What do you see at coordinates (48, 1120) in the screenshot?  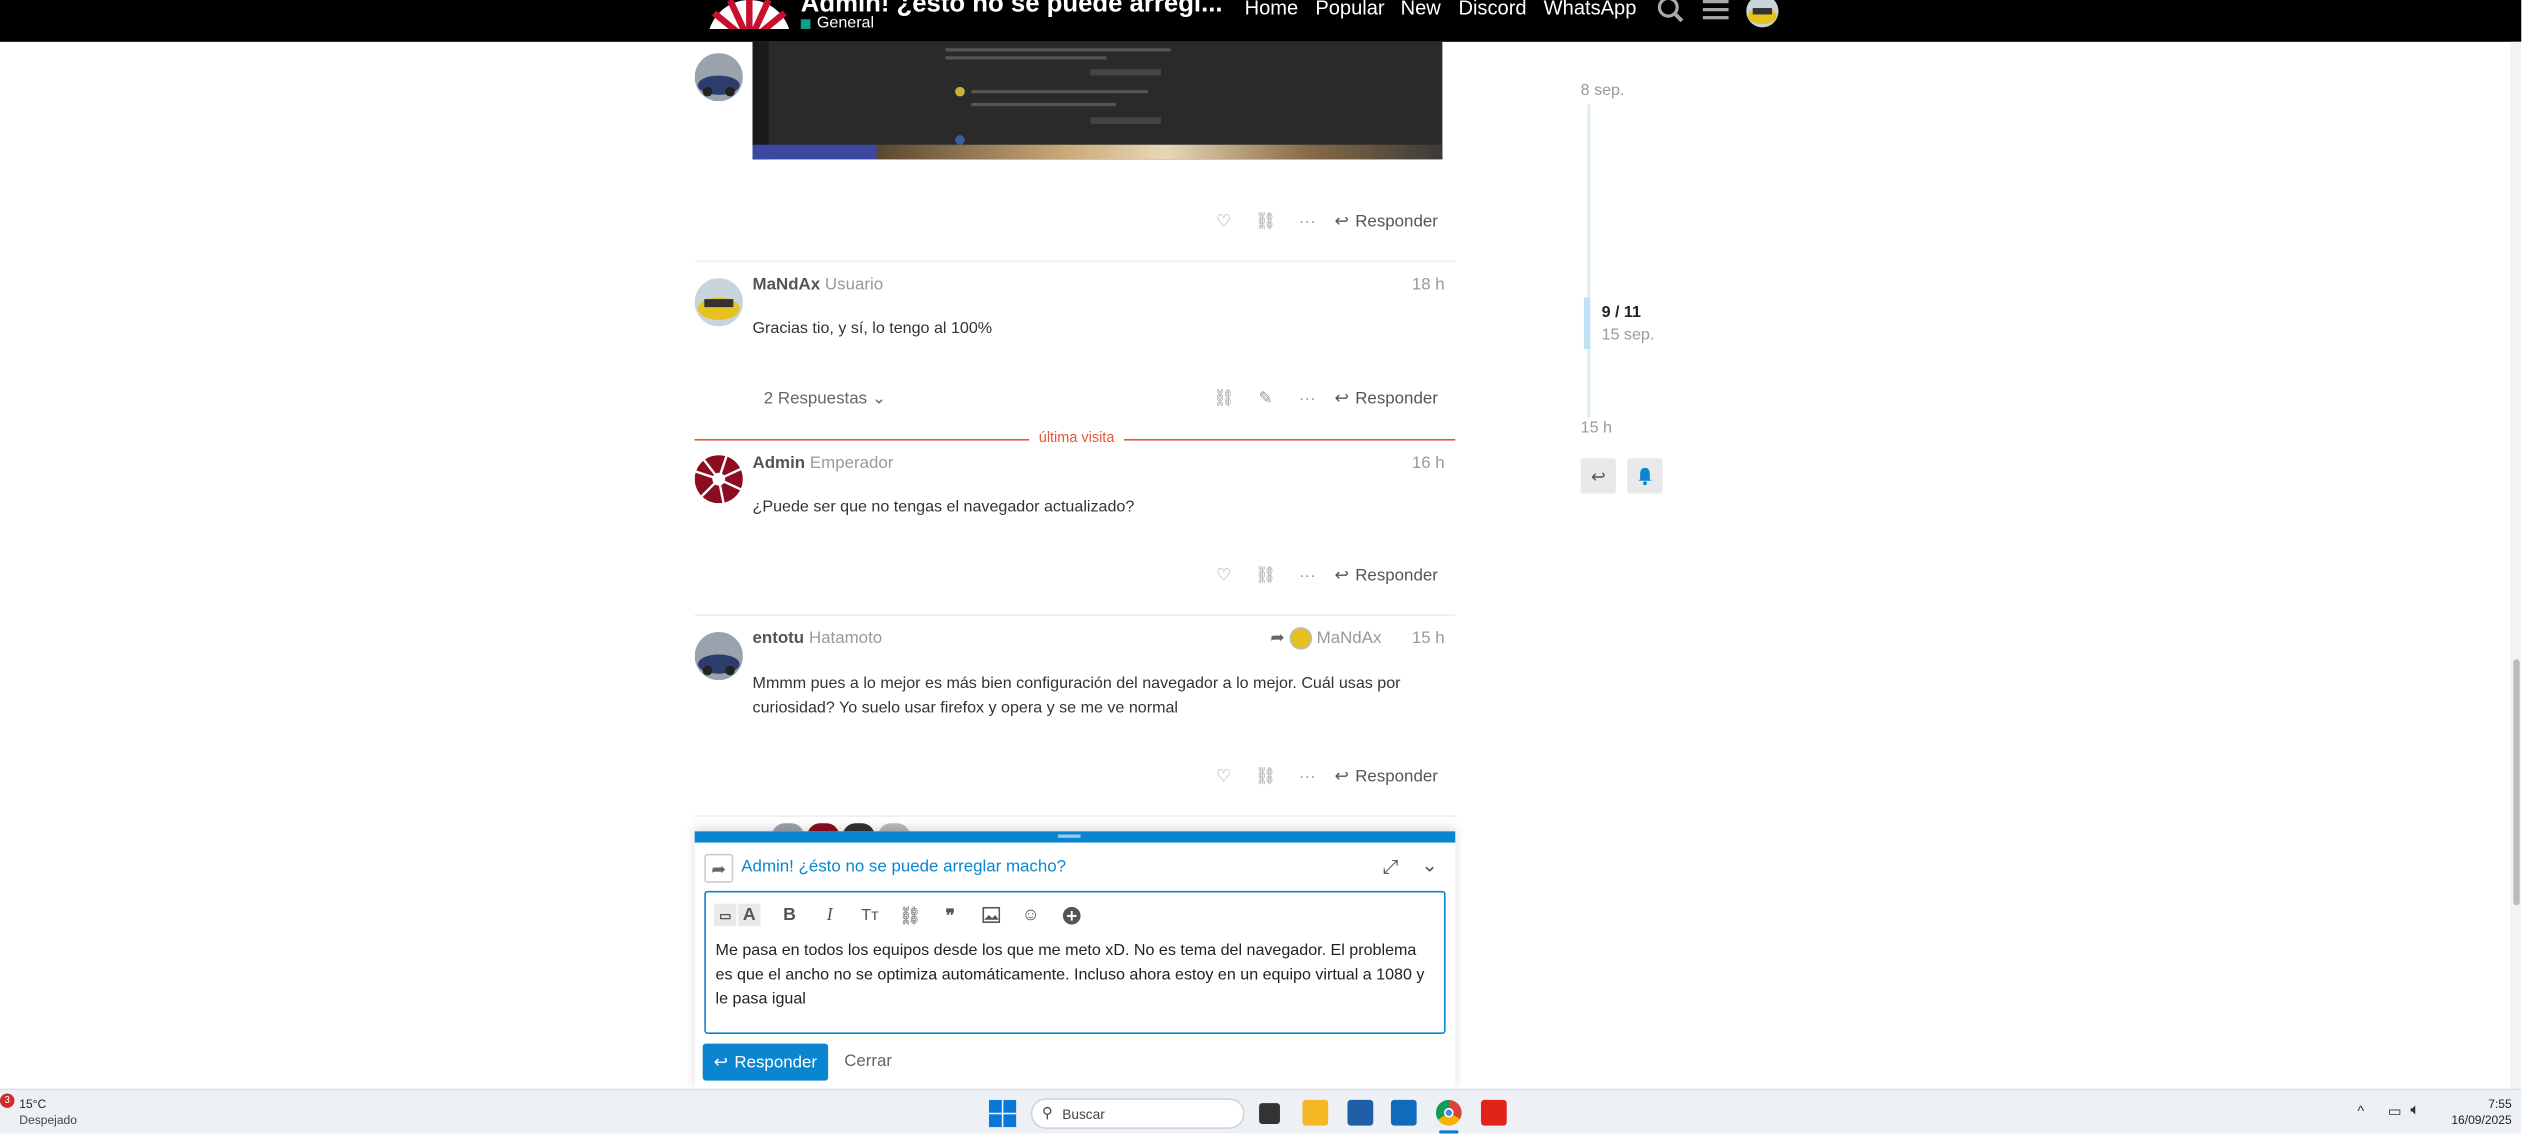 I see `weather-desc: Despejado` at bounding box center [48, 1120].